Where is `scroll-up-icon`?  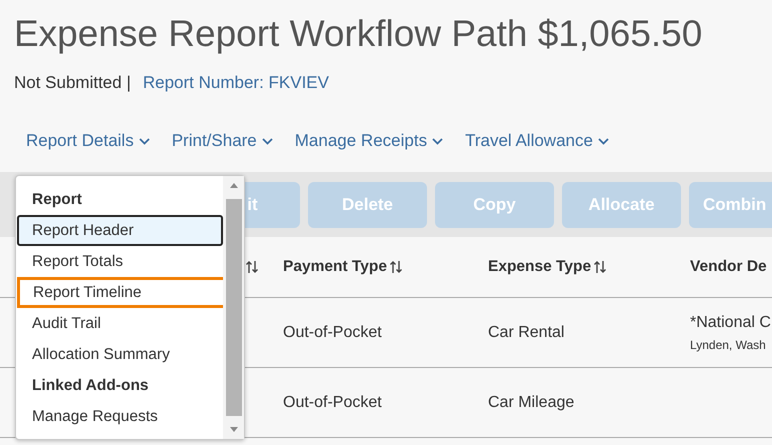
scroll-up-icon is located at coordinates (234, 185).